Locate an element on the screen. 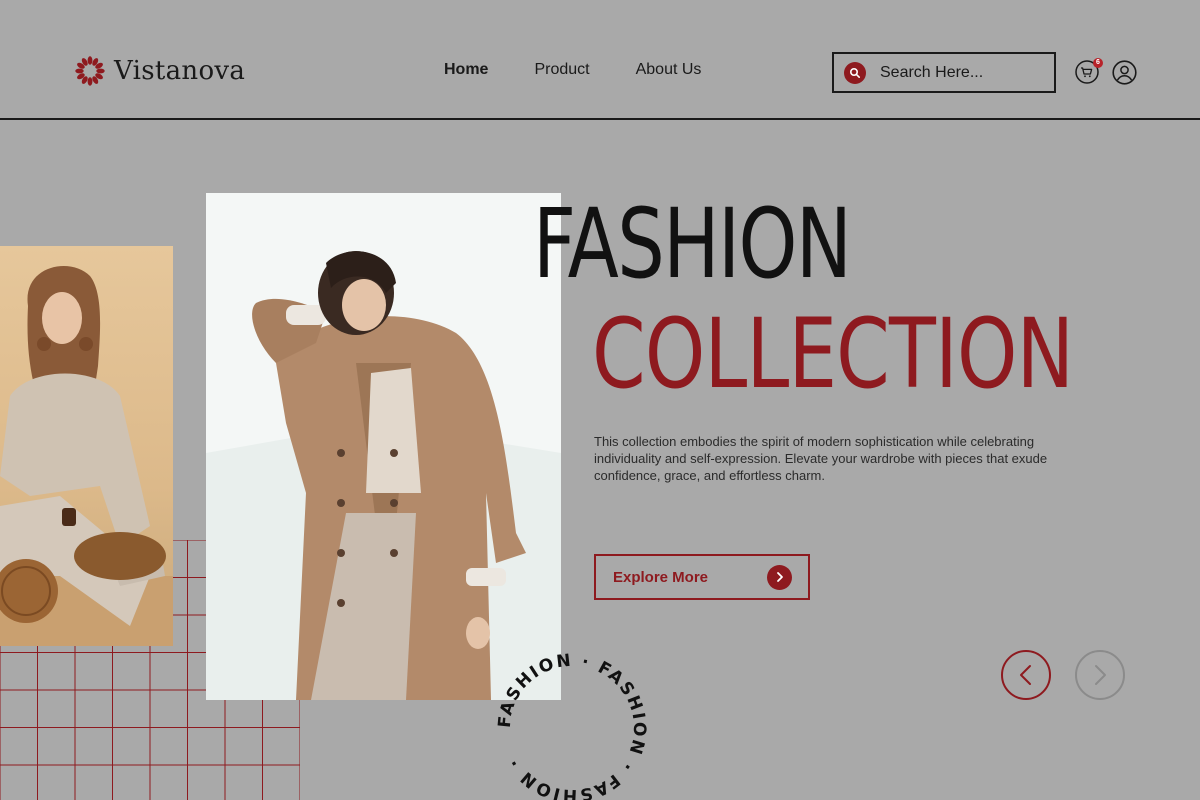 This screenshot has height=800, width=1200. nav-home: Home is located at coordinates (466, 70).